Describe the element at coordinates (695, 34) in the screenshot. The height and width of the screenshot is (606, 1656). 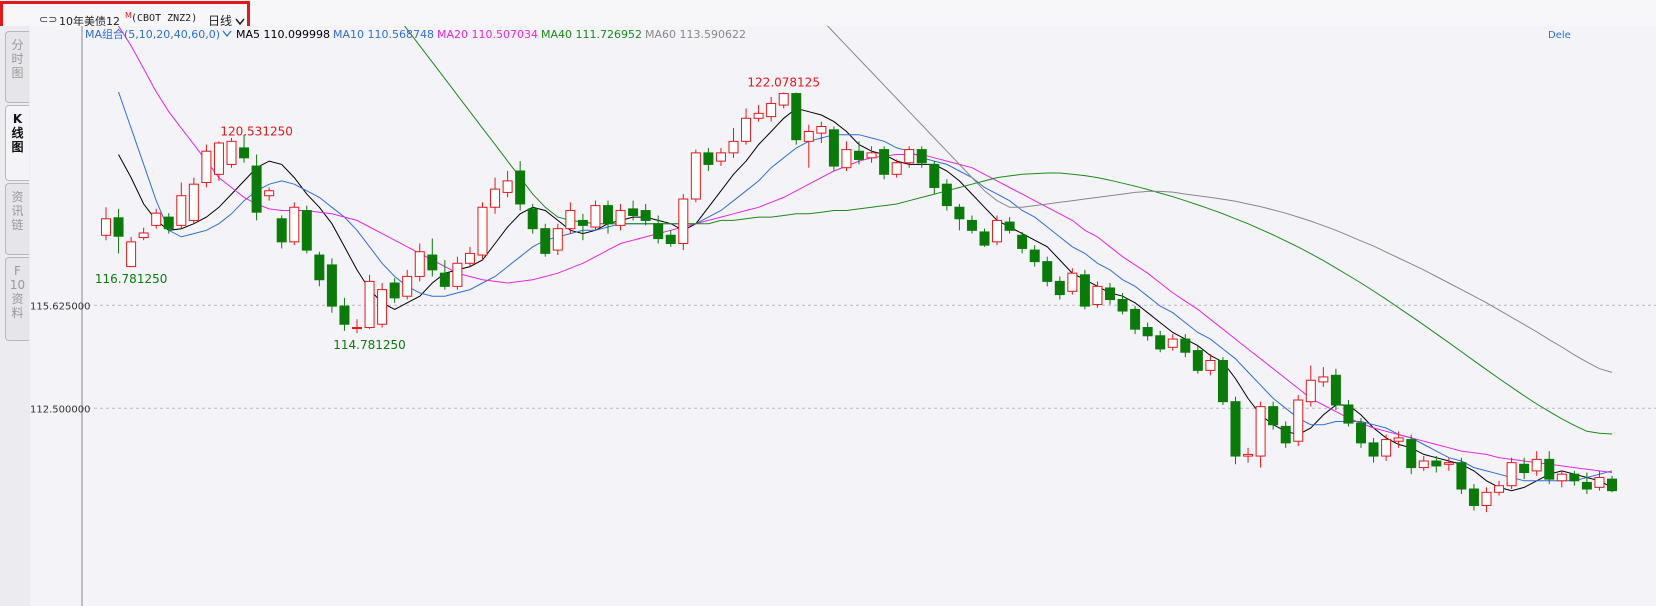
I see `legend-ma60: MA60 113.590622` at that location.